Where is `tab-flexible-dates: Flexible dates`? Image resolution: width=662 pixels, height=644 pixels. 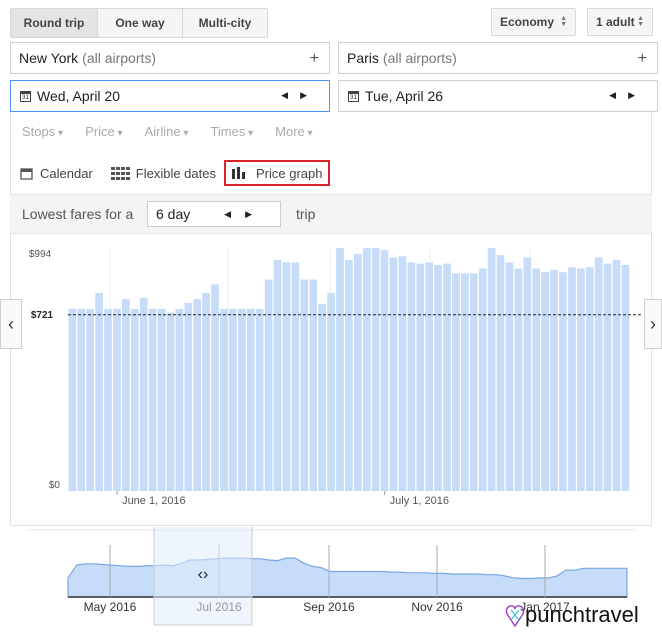 tab-flexible-dates: Flexible dates is located at coordinates (163, 173).